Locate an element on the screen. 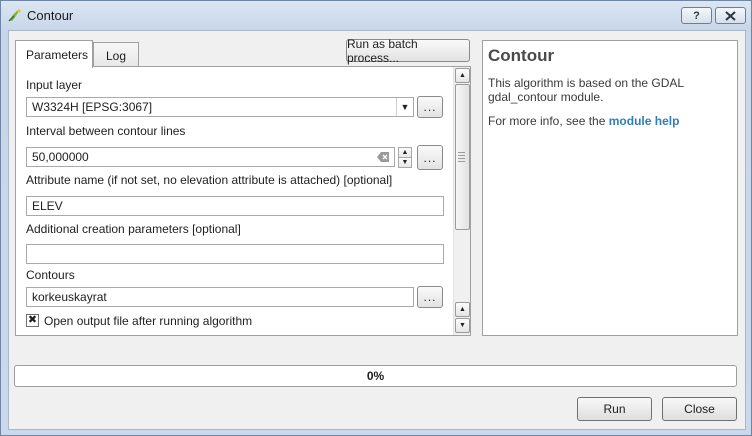 This screenshot has height=436, width=752. qgis-icon is located at coordinates (14, 15).